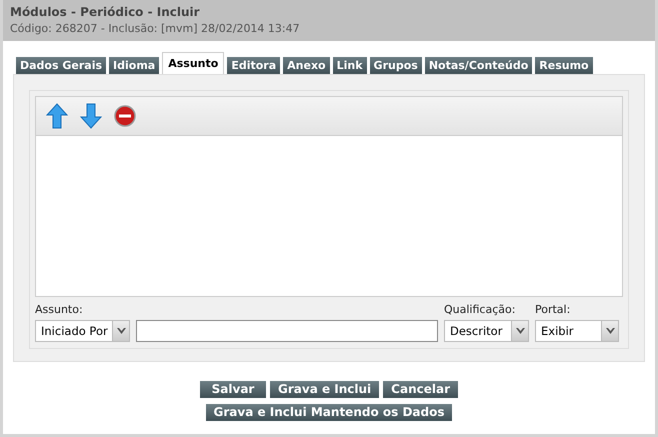 This screenshot has width=658, height=437. What do you see at coordinates (553, 309) in the screenshot?
I see `field-label: Portal:` at bounding box center [553, 309].